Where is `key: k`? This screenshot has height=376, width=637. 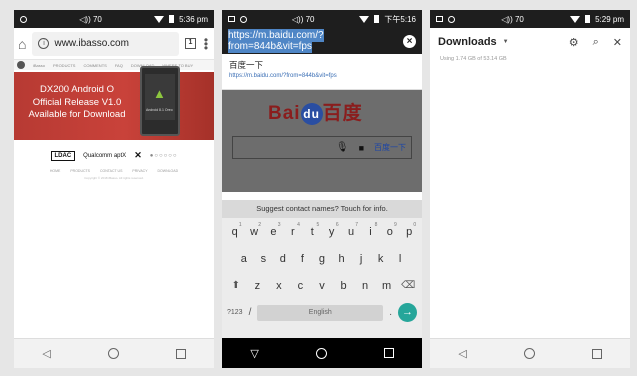
key: k is located at coordinates (381, 259).